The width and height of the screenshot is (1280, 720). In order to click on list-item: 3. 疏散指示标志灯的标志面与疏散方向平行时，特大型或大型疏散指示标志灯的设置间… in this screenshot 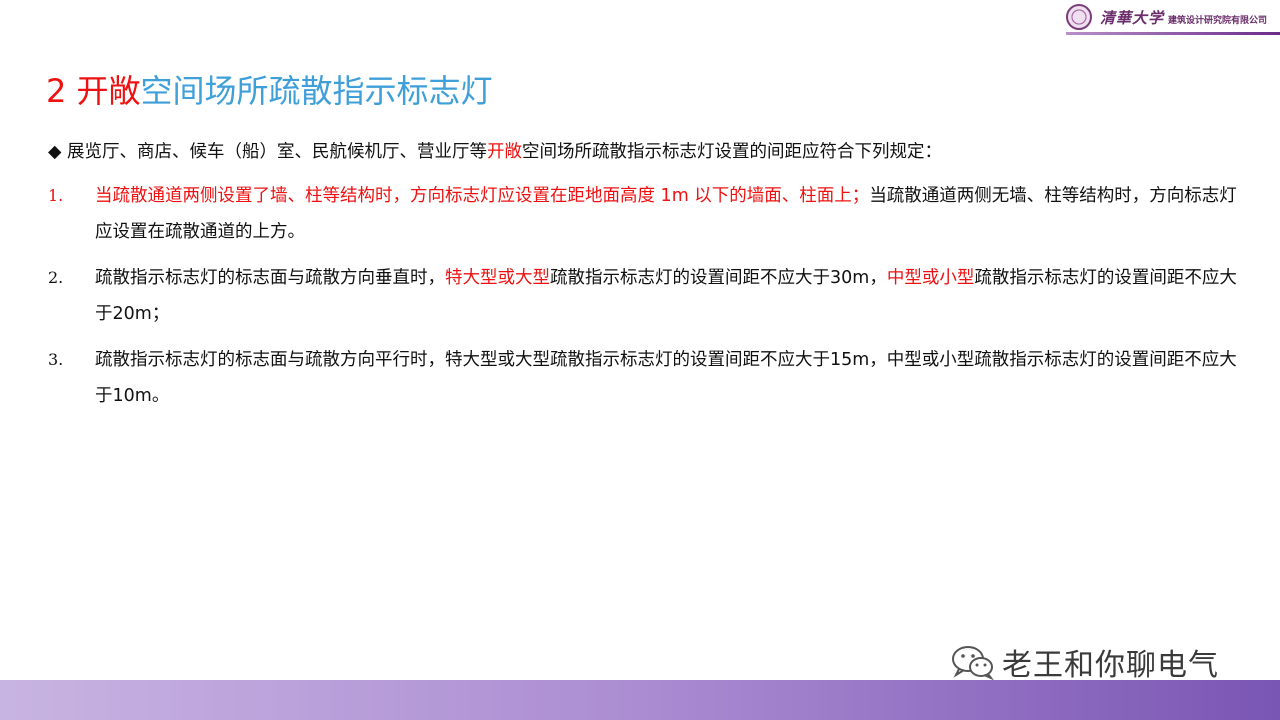, I will do `click(648, 378)`.